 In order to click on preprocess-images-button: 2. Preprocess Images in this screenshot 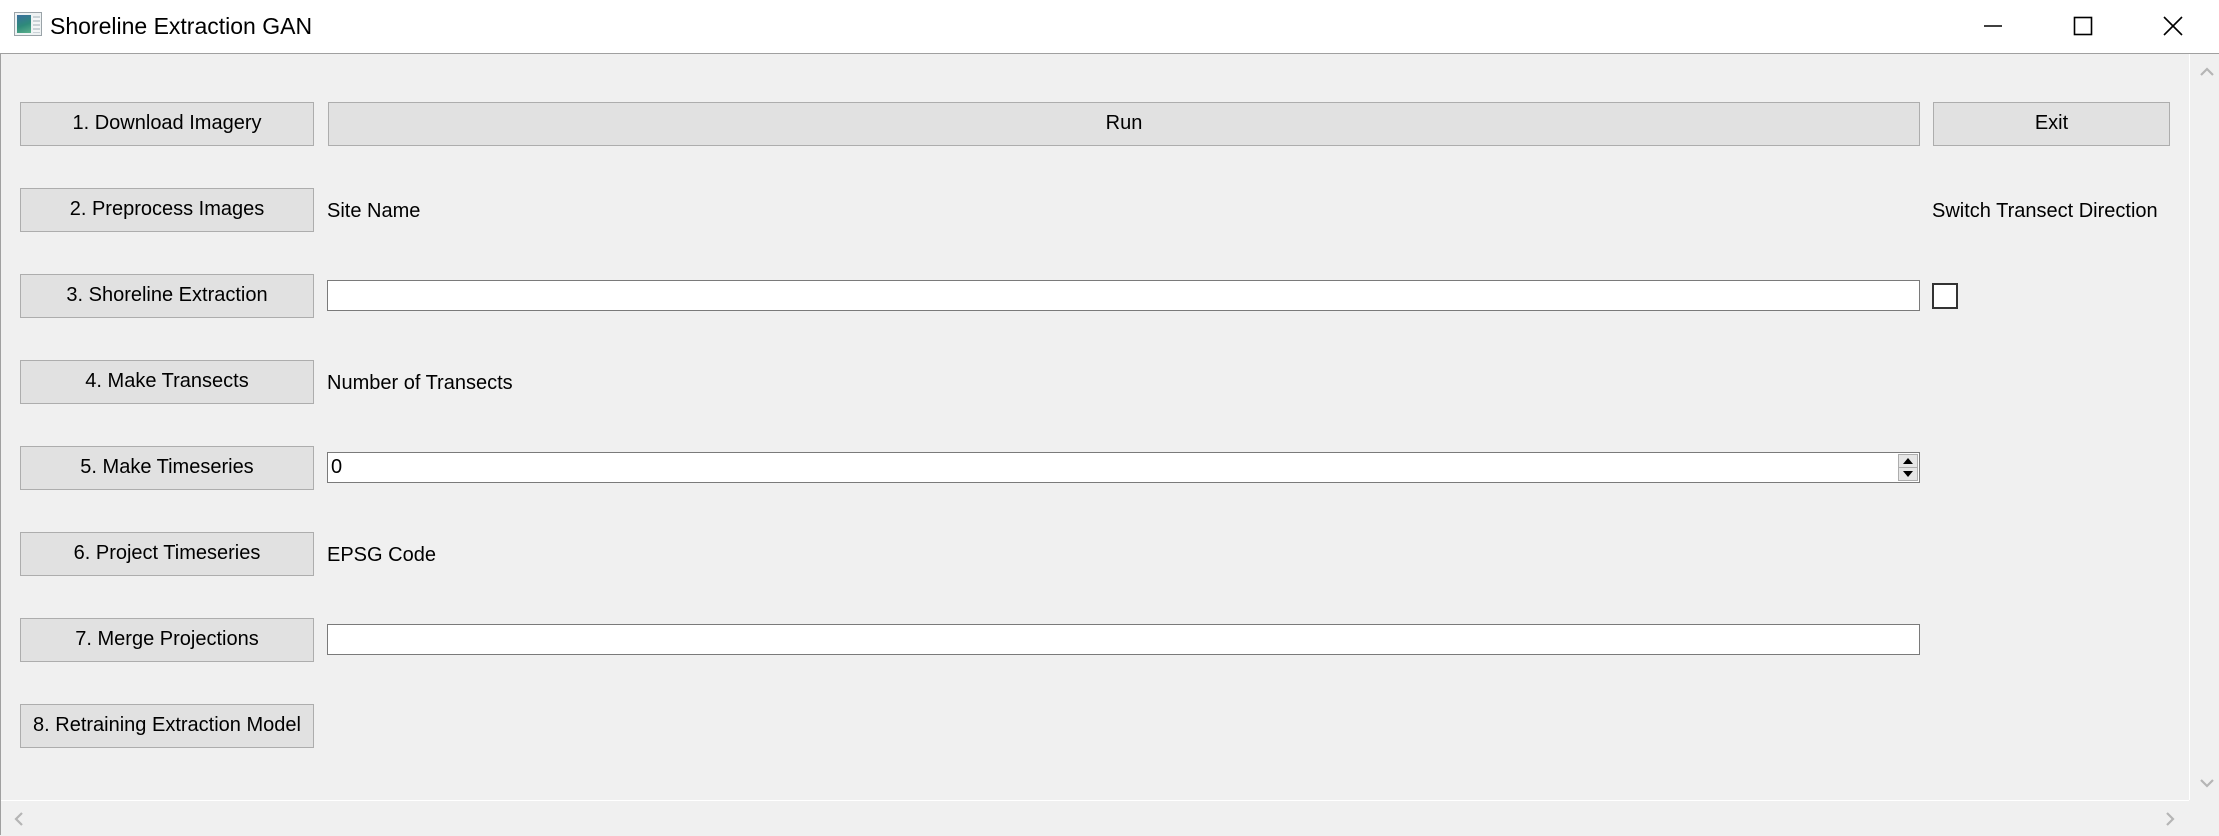, I will do `click(167, 210)`.